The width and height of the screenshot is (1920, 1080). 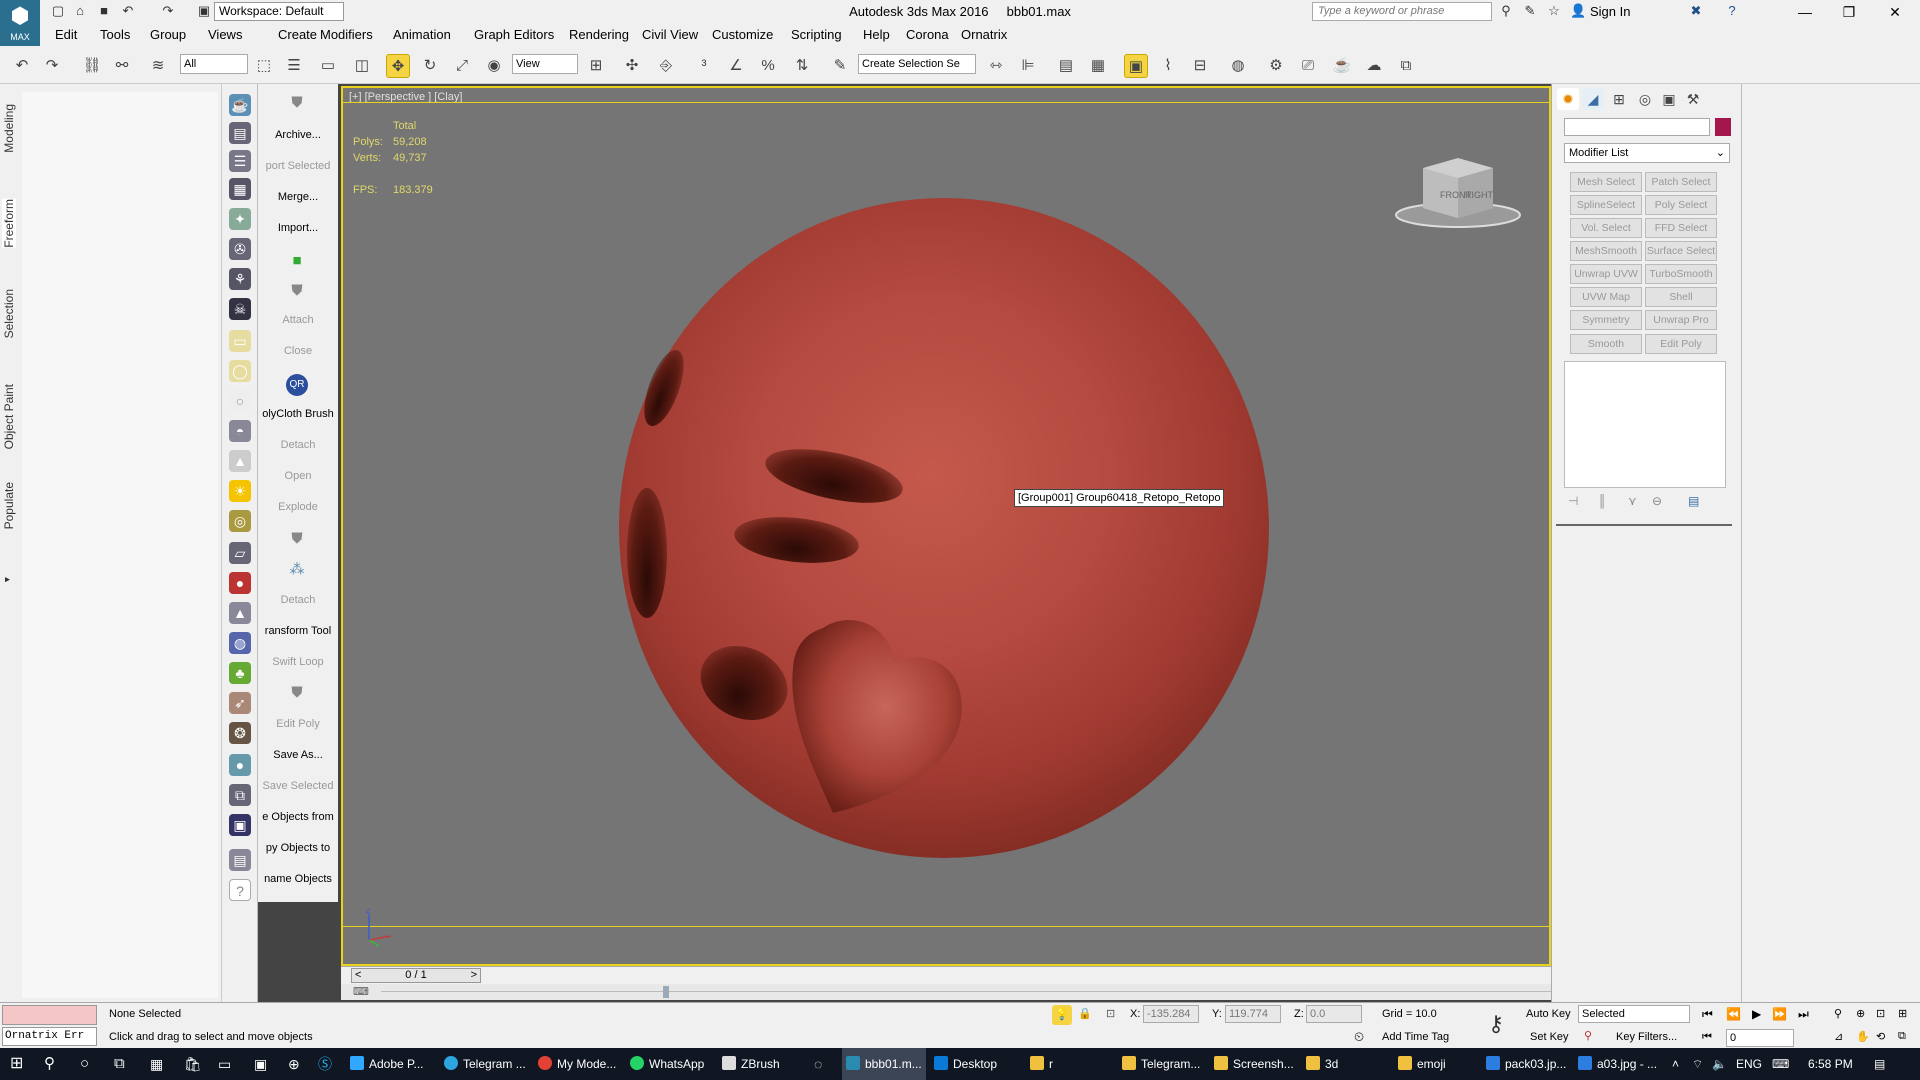 What do you see at coordinates (1374, 66) in the screenshot?
I see `render-in-cloud-icon: ☁` at bounding box center [1374, 66].